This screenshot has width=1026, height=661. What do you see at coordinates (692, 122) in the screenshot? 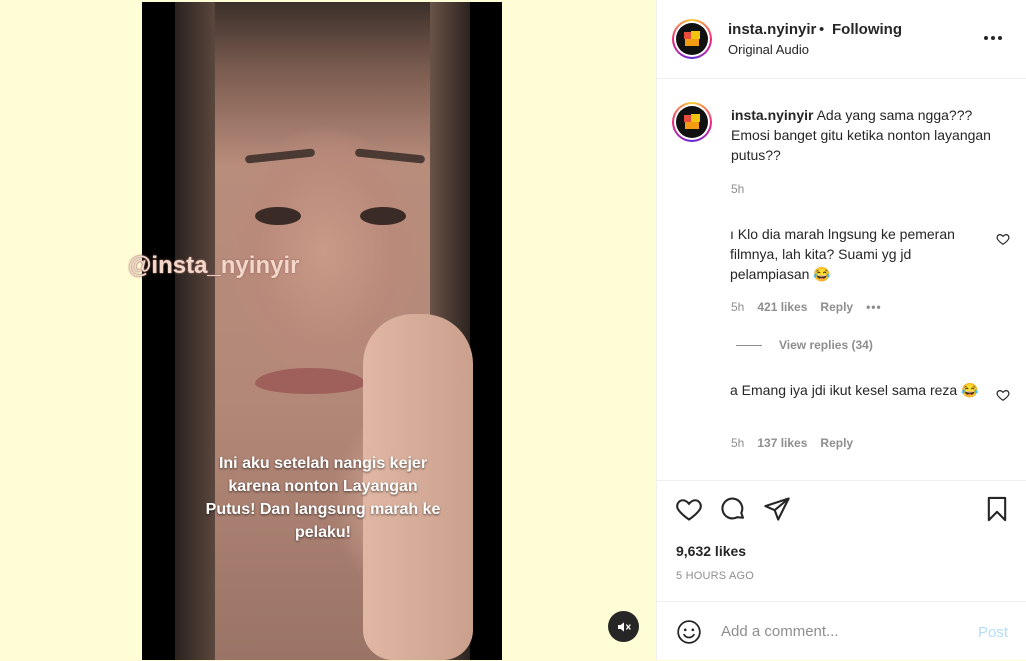
I see `caption-avatar` at bounding box center [692, 122].